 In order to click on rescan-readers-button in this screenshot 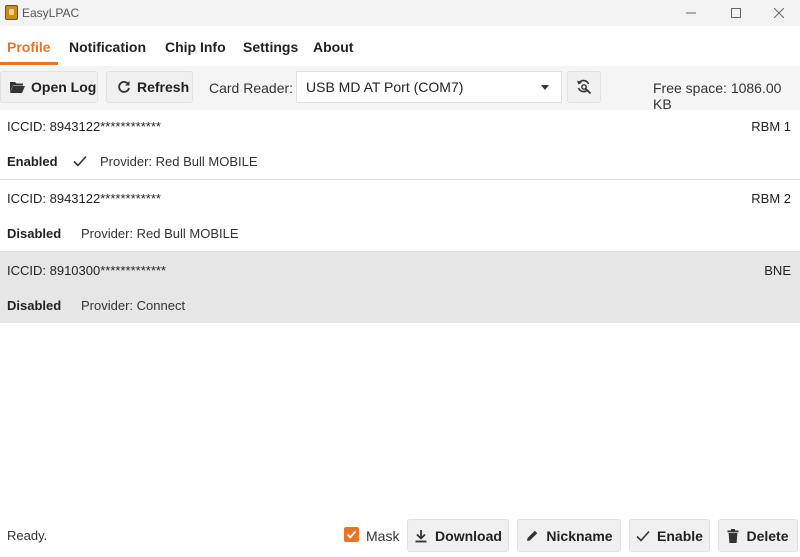, I will do `click(584, 87)`.